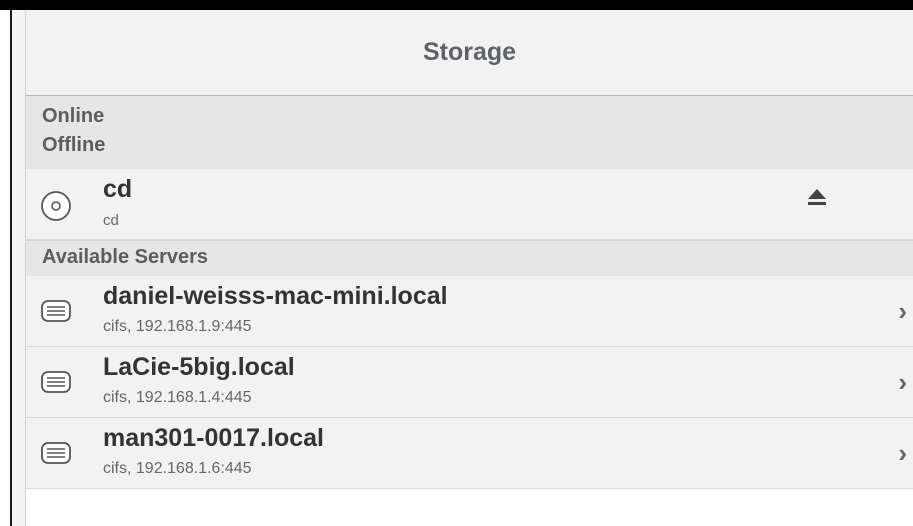 The image size is (913, 526). What do you see at coordinates (199, 367) in the screenshot?
I see `server-name: LaCie-5big.local` at bounding box center [199, 367].